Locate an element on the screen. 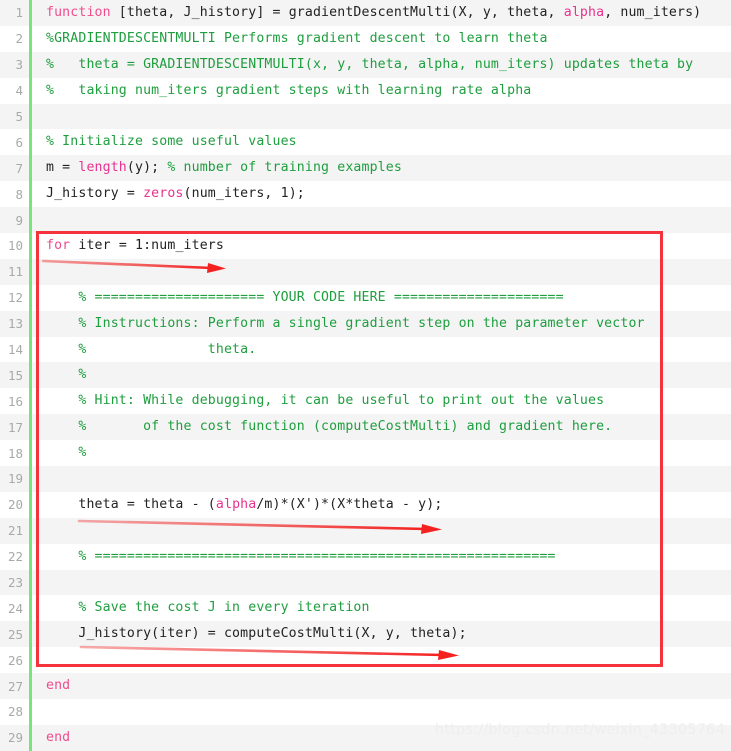 This screenshot has height=751, width=731. code-line-row: 19 is located at coordinates (365, 479).